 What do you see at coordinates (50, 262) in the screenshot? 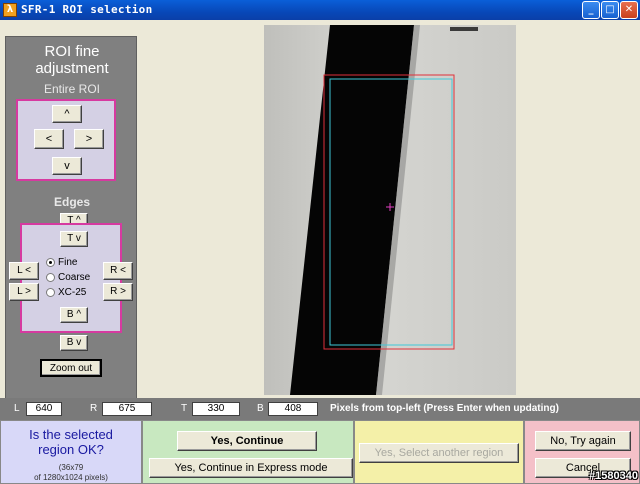
I see `radio-fine-dot` at bounding box center [50, 262].